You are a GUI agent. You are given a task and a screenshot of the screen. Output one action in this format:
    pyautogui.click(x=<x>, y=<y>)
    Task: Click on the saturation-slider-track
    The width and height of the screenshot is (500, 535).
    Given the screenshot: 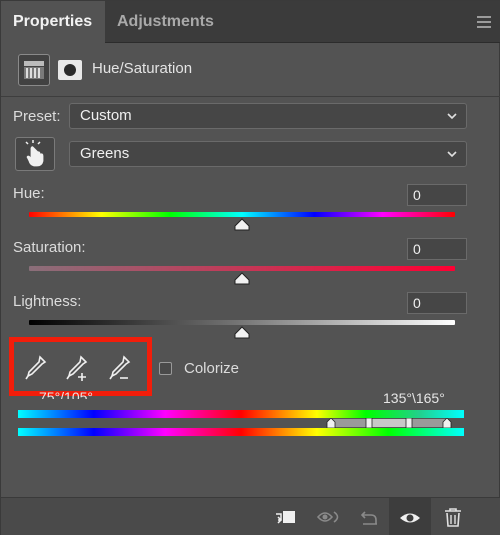 What is the action you would take?
    pyautogui.click(x=242, y=268)
    